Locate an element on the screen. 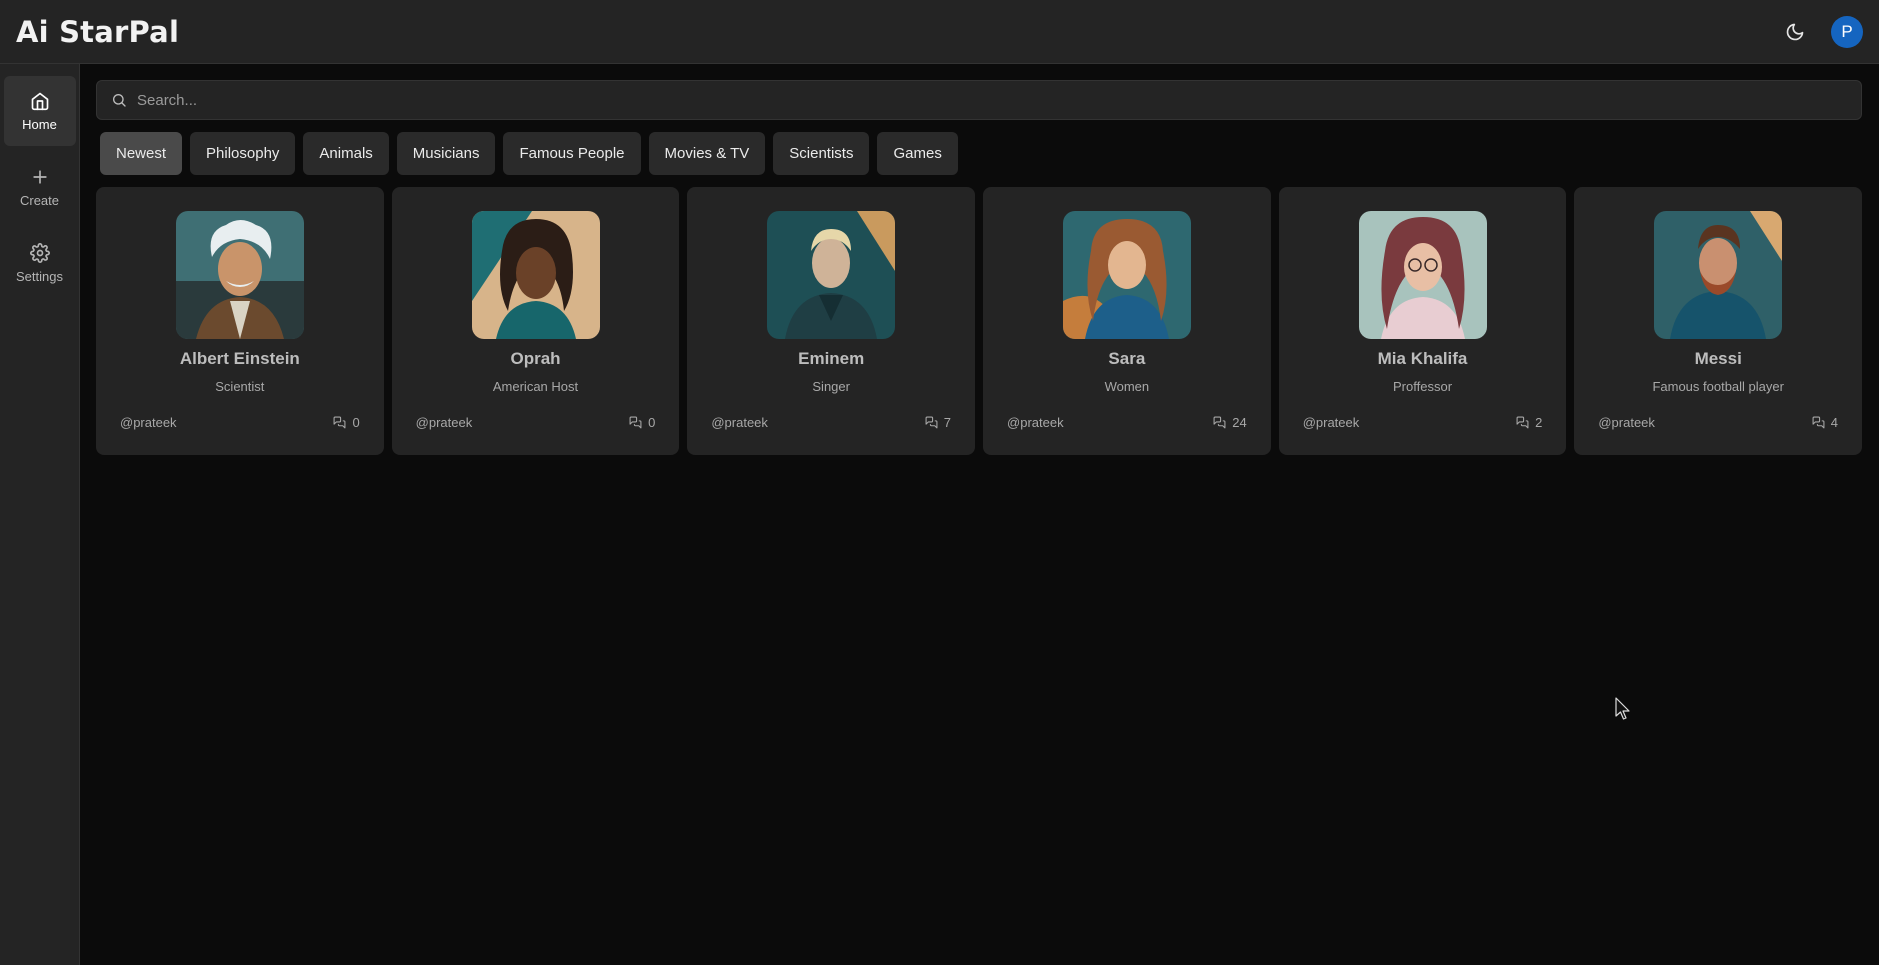  moon-icon is located at coordinates (1795, 31).